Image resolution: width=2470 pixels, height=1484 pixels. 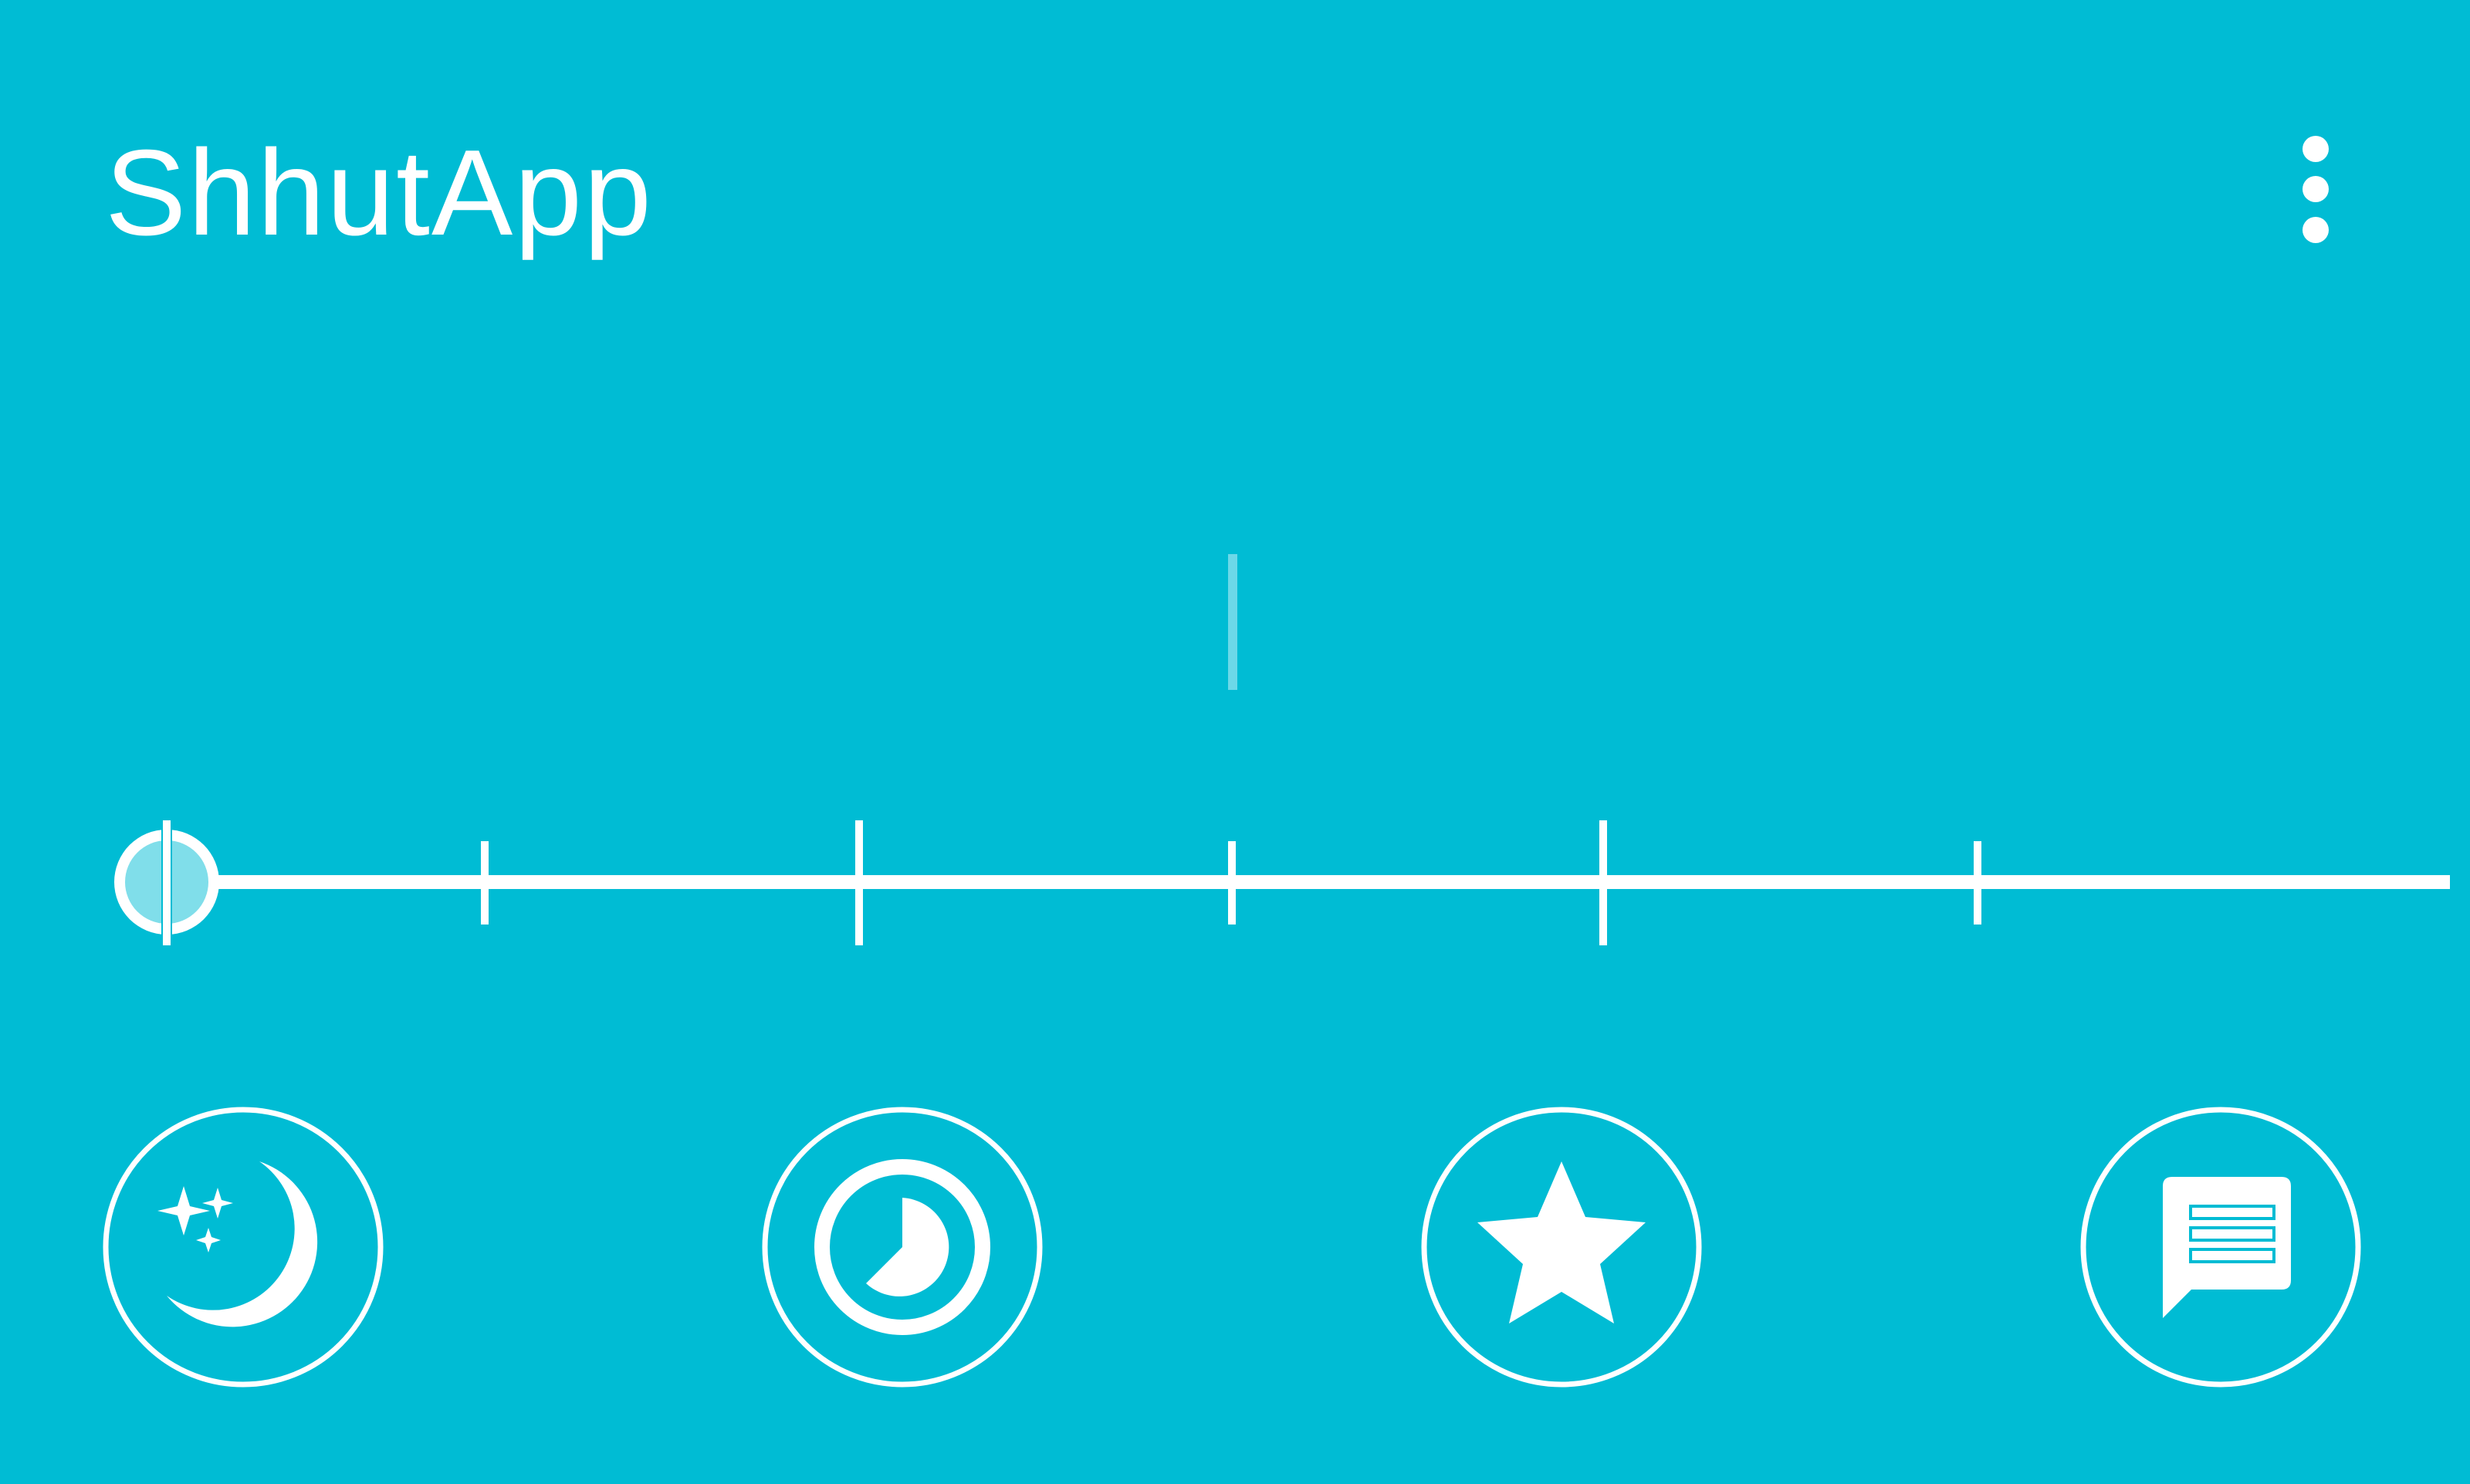 I want to click on overflow-menu-button, so click(x=2315, y=192).